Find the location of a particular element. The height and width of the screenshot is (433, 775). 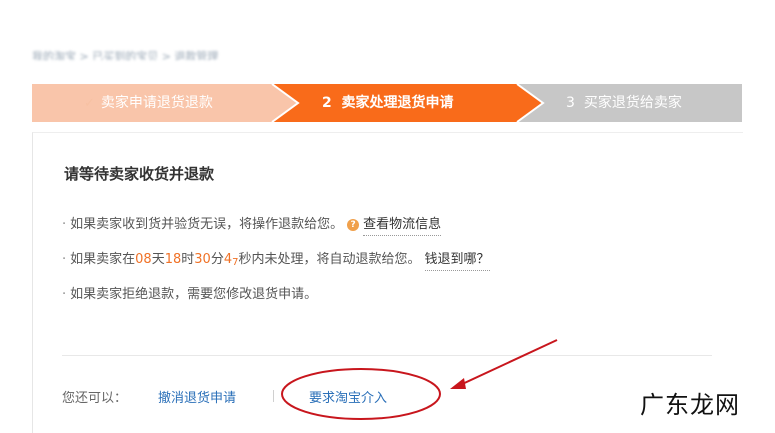

step-2: 2 卖家处理退货申请 is located at coordinates (388, 103).